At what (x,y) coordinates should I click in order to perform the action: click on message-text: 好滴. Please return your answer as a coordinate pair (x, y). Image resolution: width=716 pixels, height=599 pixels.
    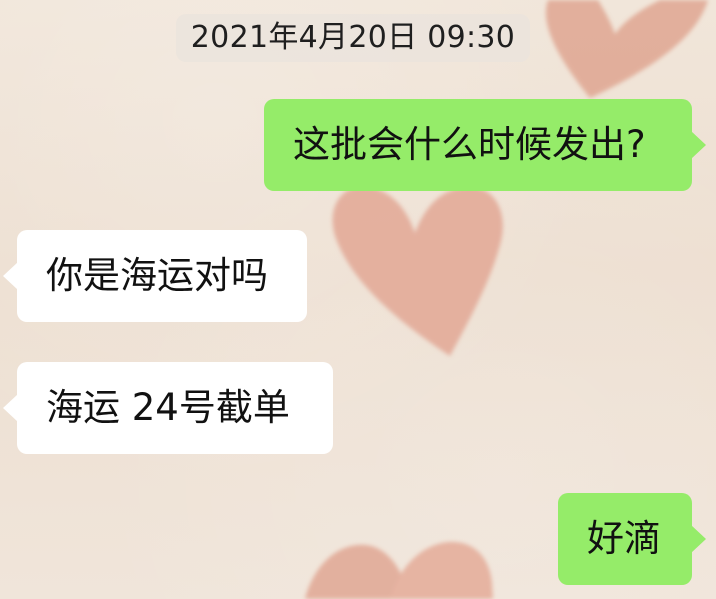
    Looking at the image, I should click on (624, 538).